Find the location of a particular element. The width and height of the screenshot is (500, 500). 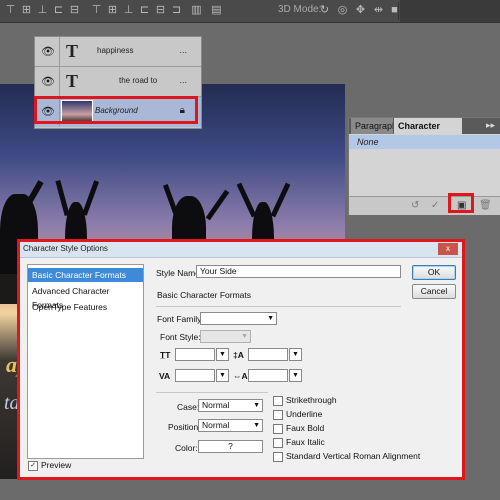

distribute-bottom-icon: ⊥ is located at coordinates (128, 10).